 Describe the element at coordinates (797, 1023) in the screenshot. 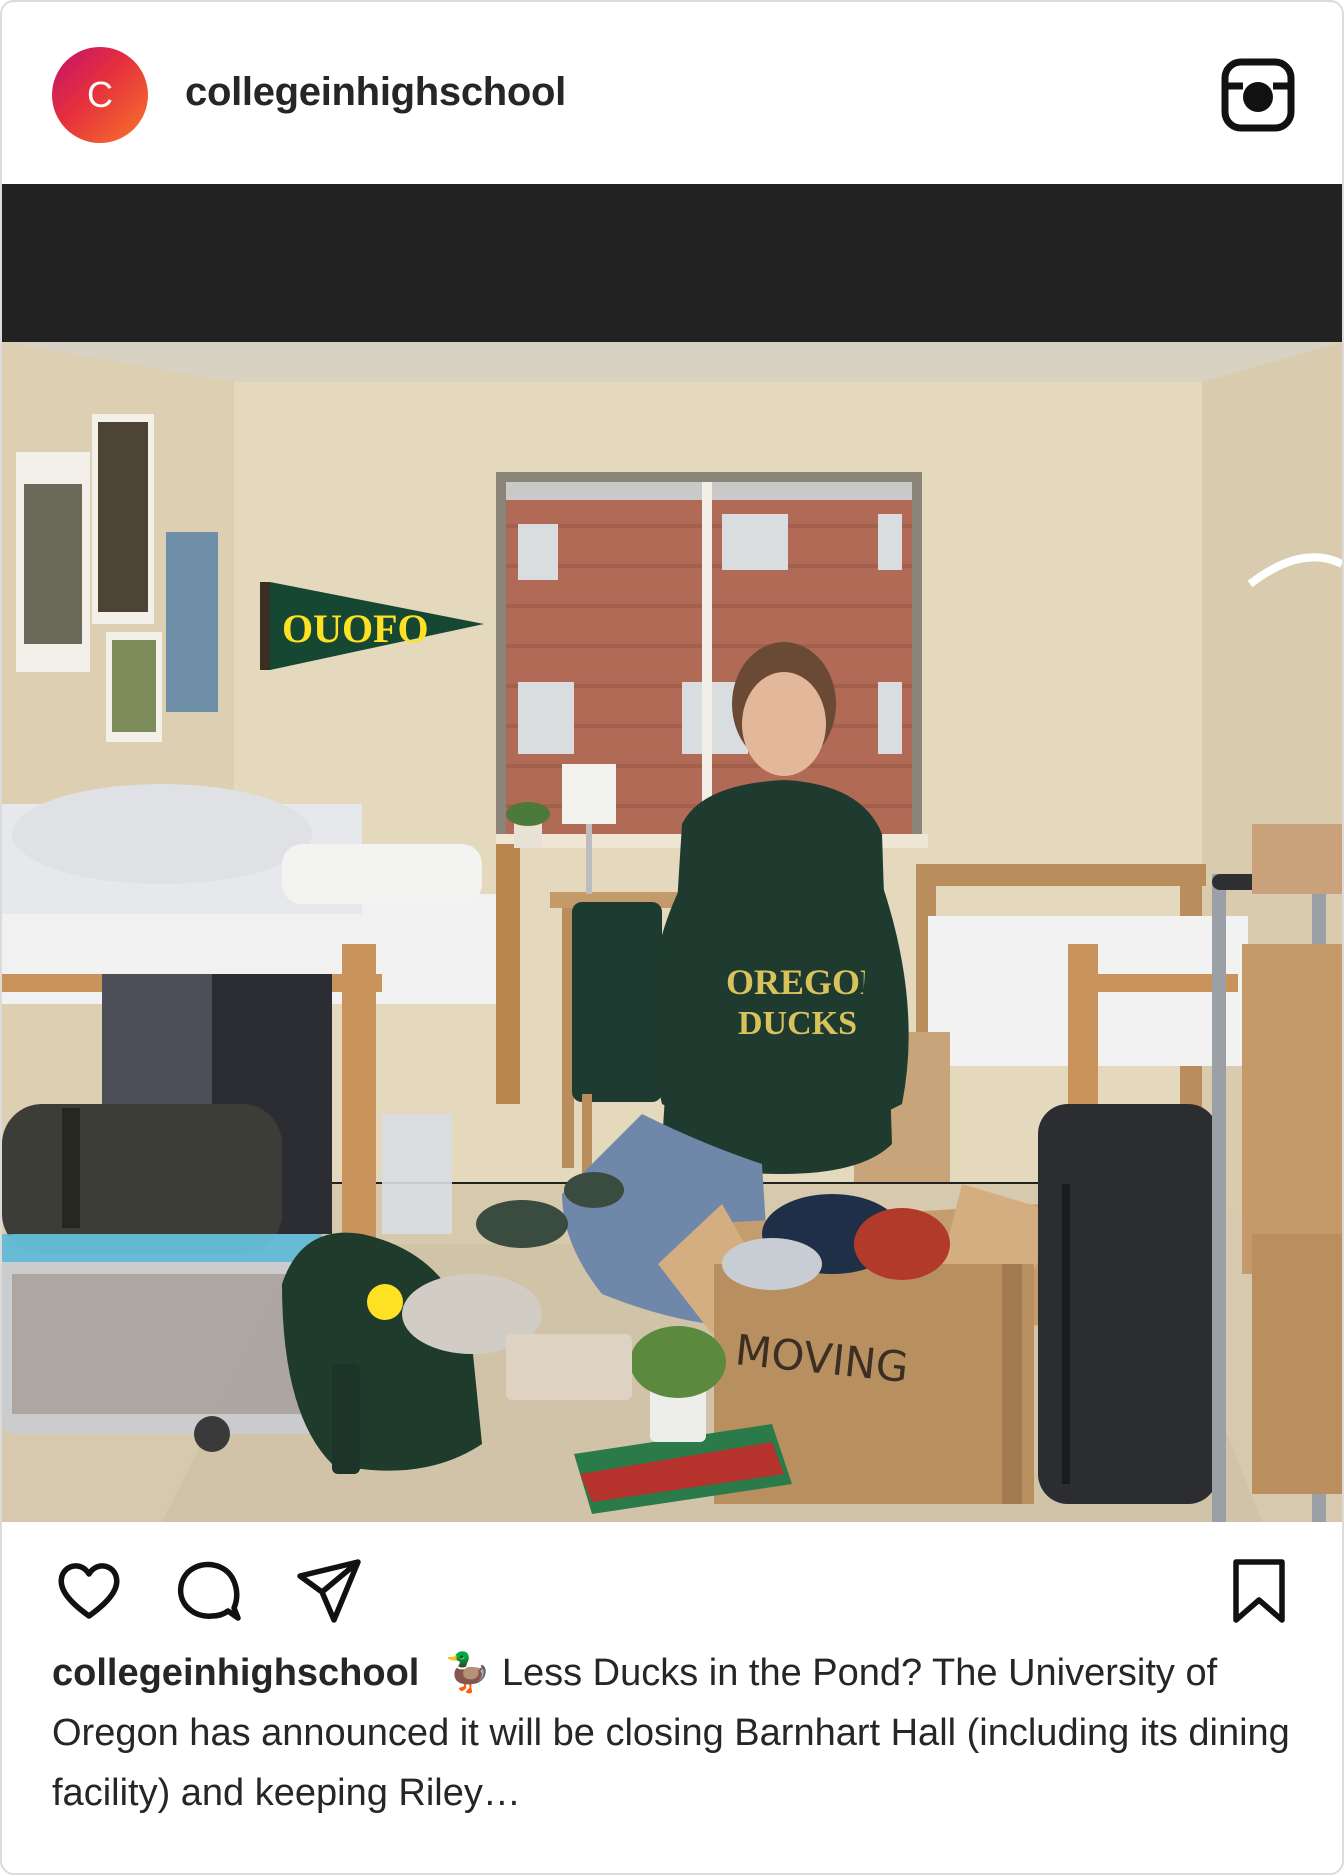

I see `hoodie-text-line2: DUCKS` at that location.